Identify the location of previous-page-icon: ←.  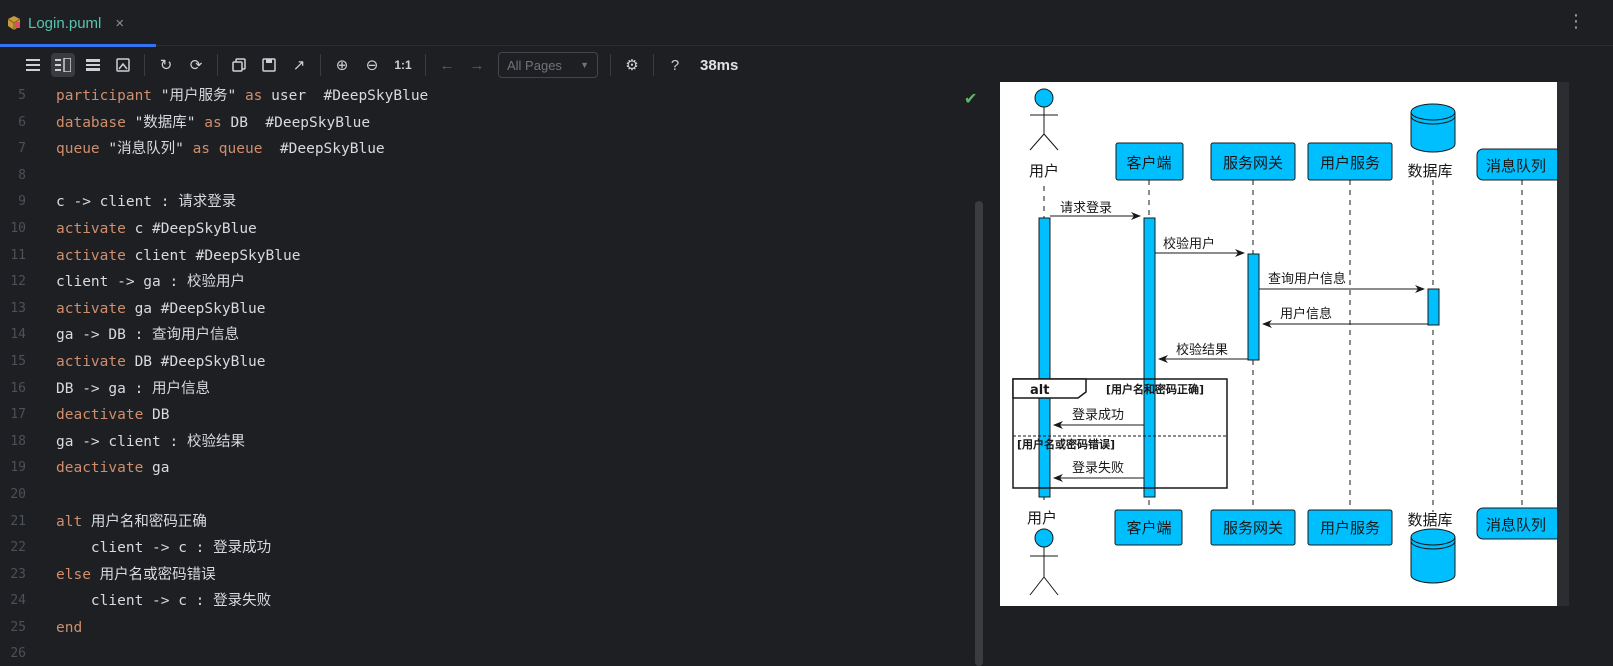
(447, 65).